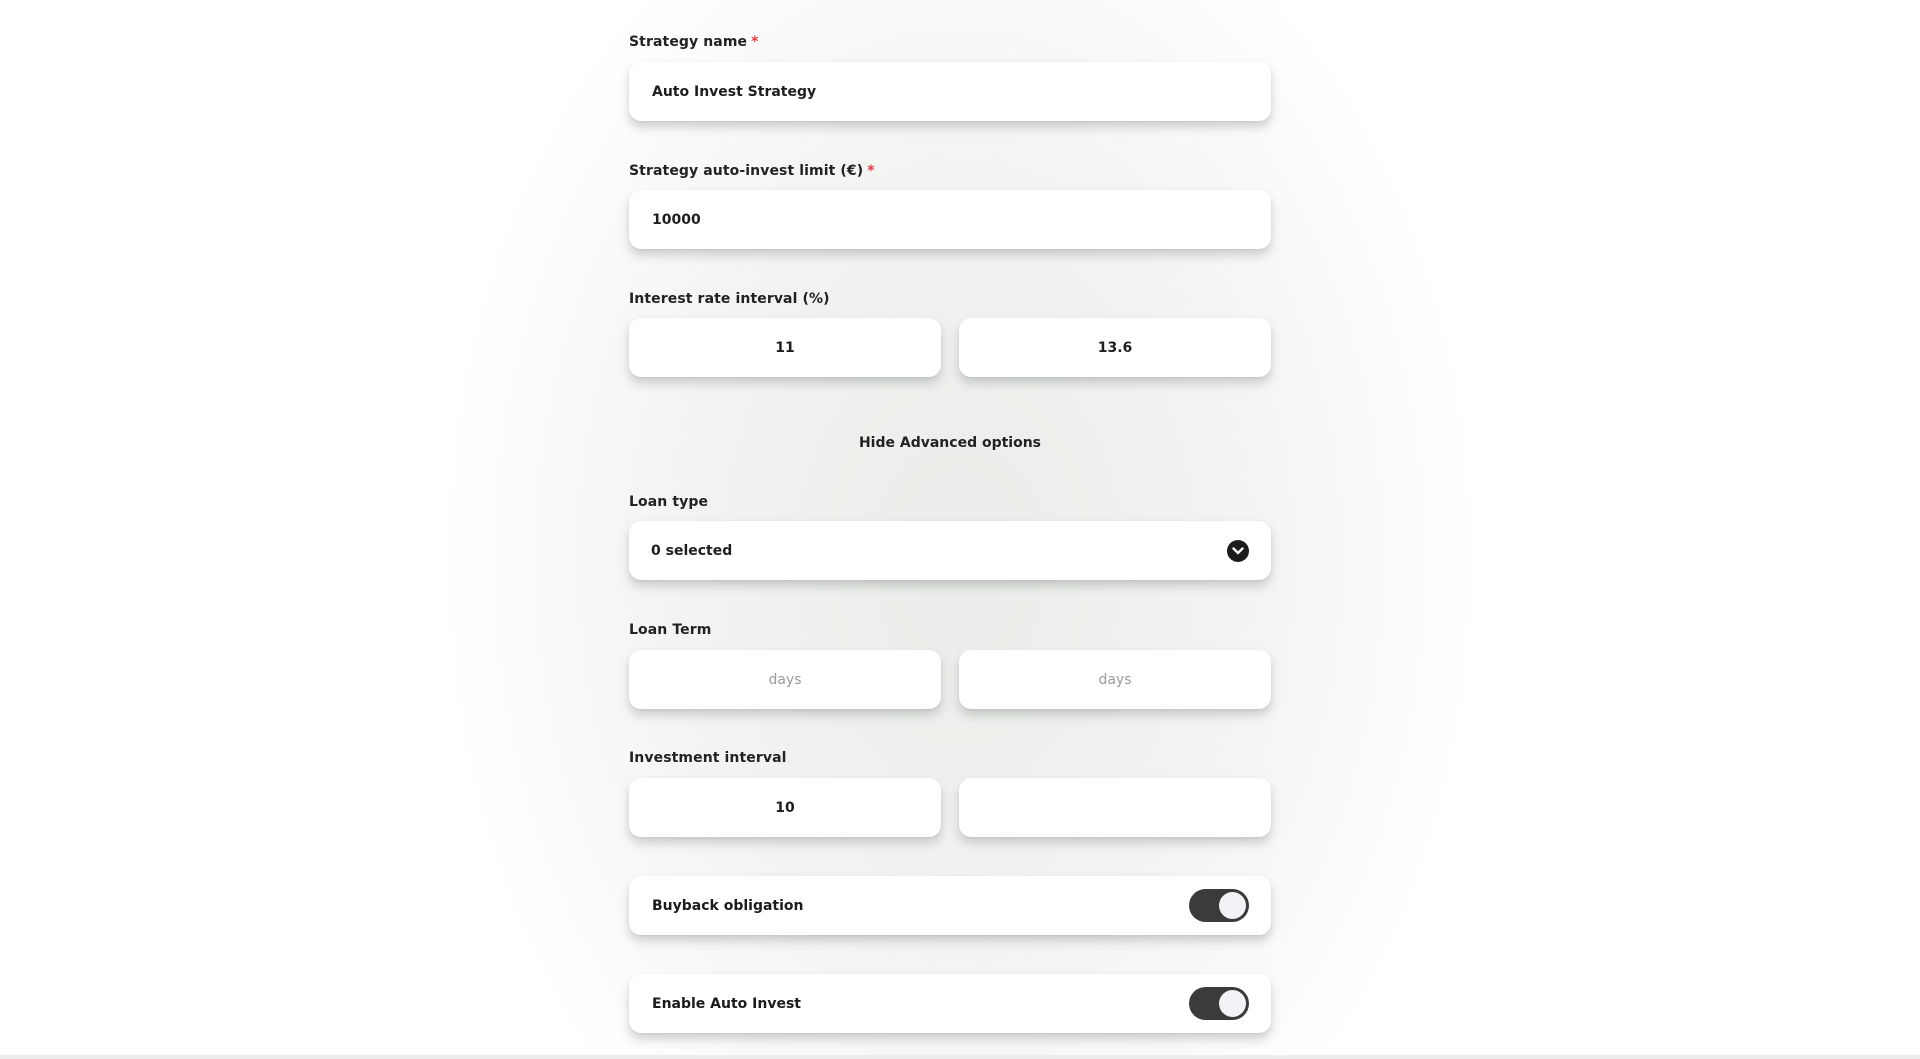 This screenshot has height=1059, width=1920. I want to click on buyback-obligation-toggle, so click(1219, 905).